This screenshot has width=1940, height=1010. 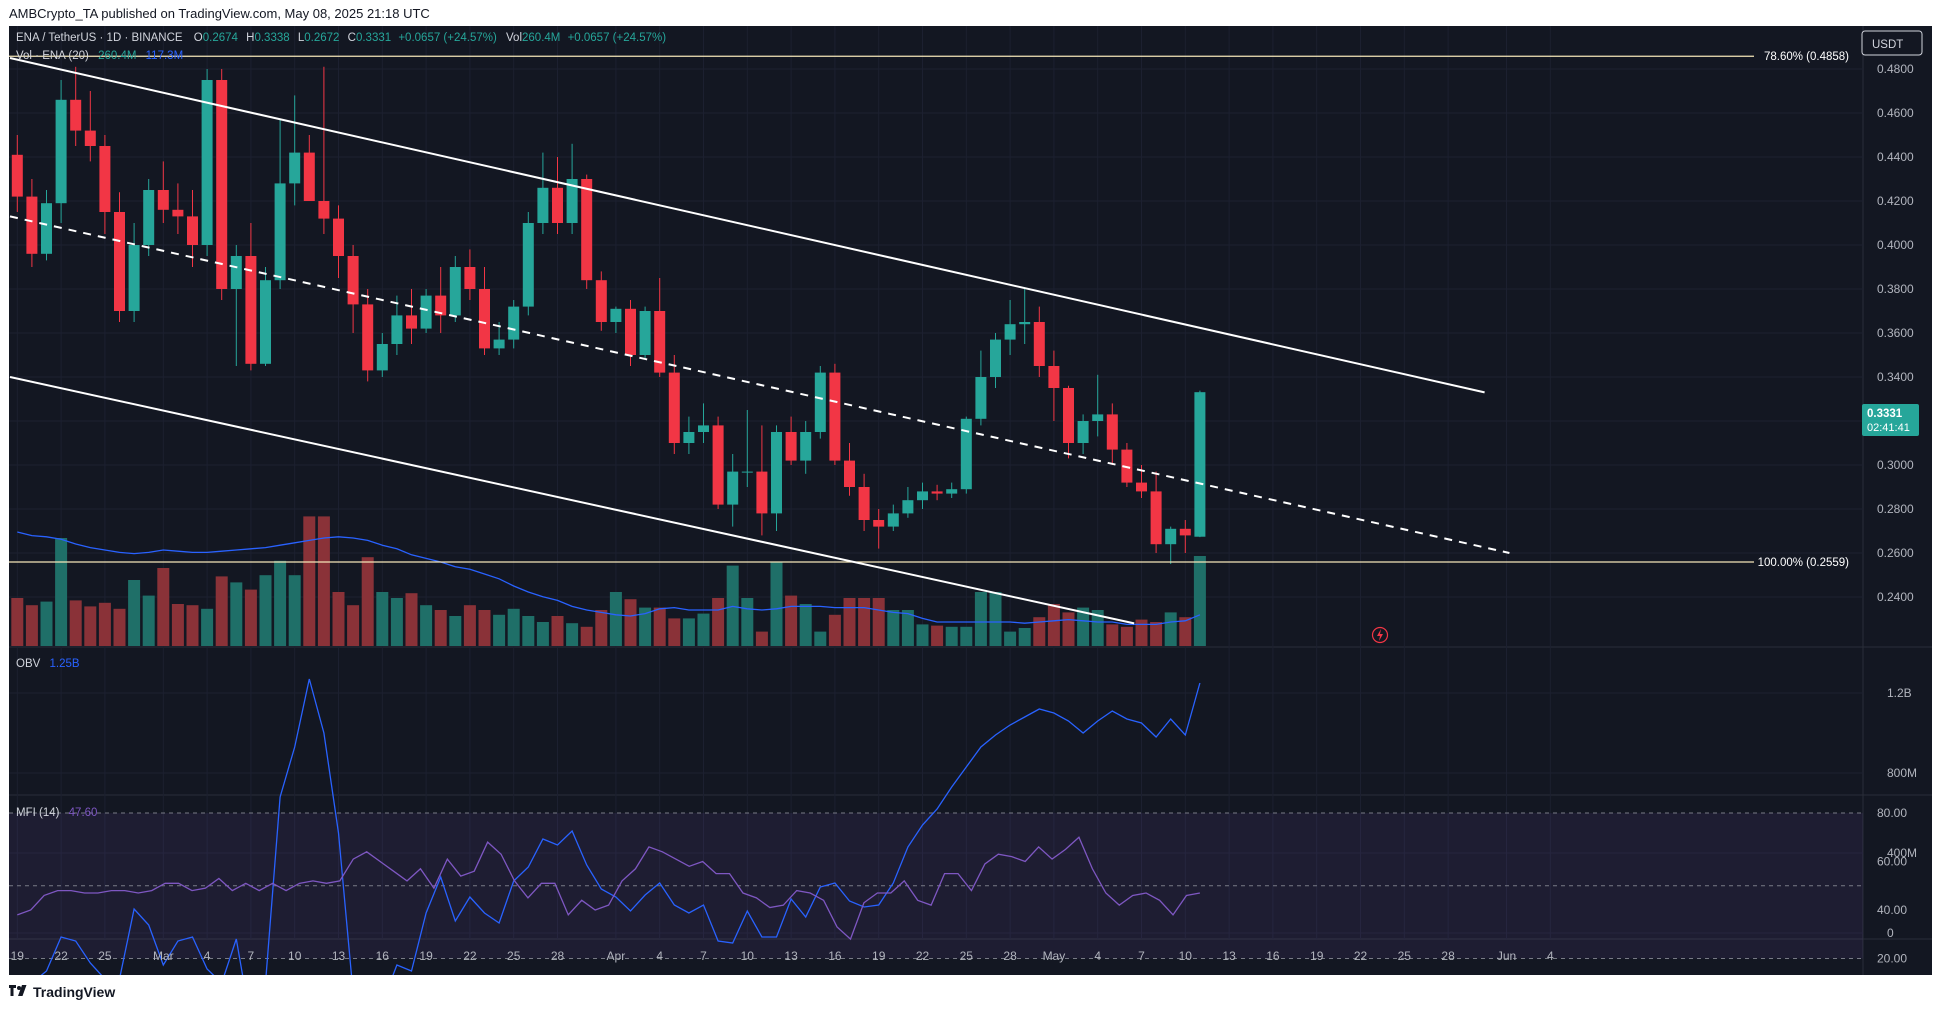 I want to click on y-tick-label: 0.4800, so click(x=1895, y=69).